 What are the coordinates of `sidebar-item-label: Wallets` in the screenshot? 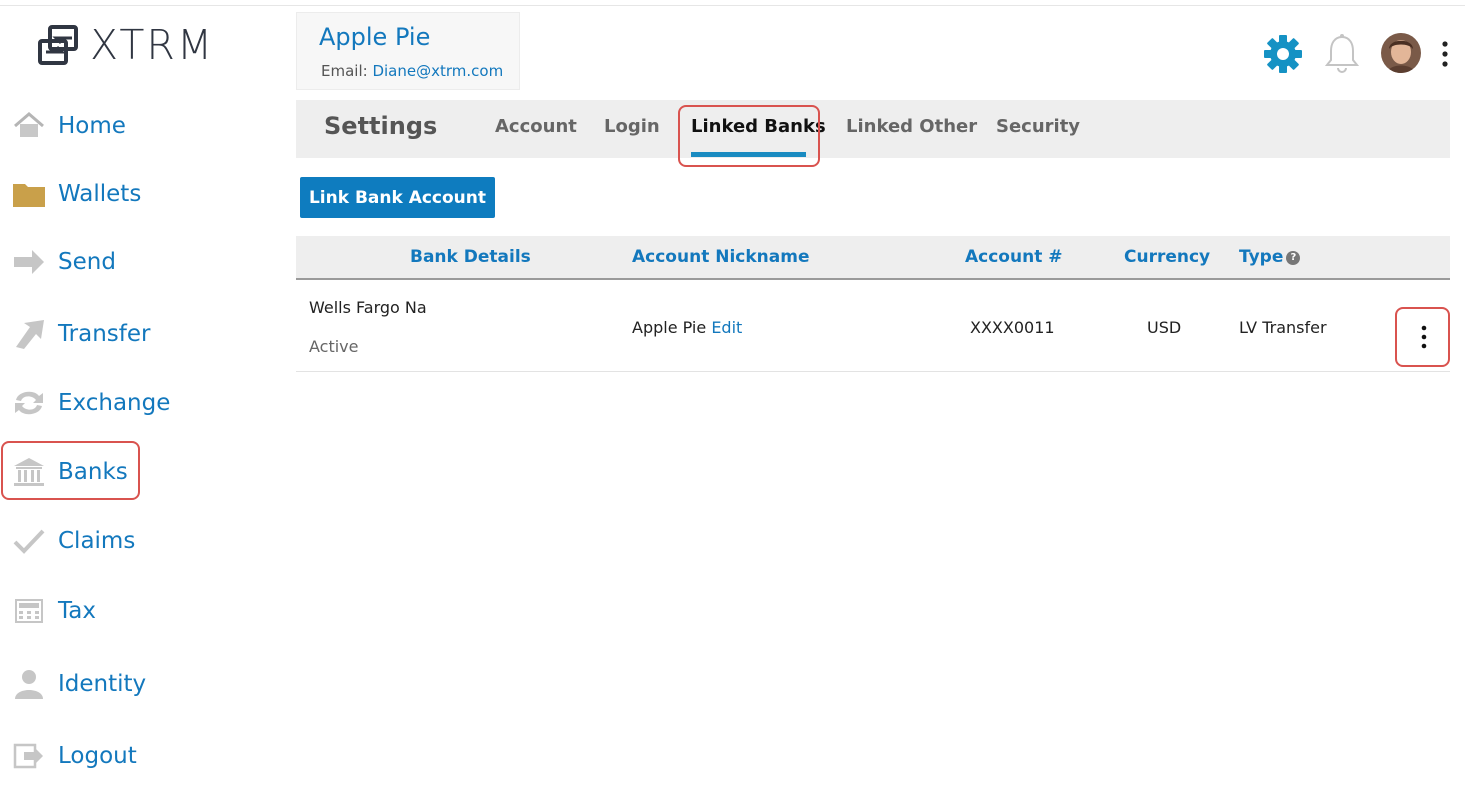 It's located at (100, 194).